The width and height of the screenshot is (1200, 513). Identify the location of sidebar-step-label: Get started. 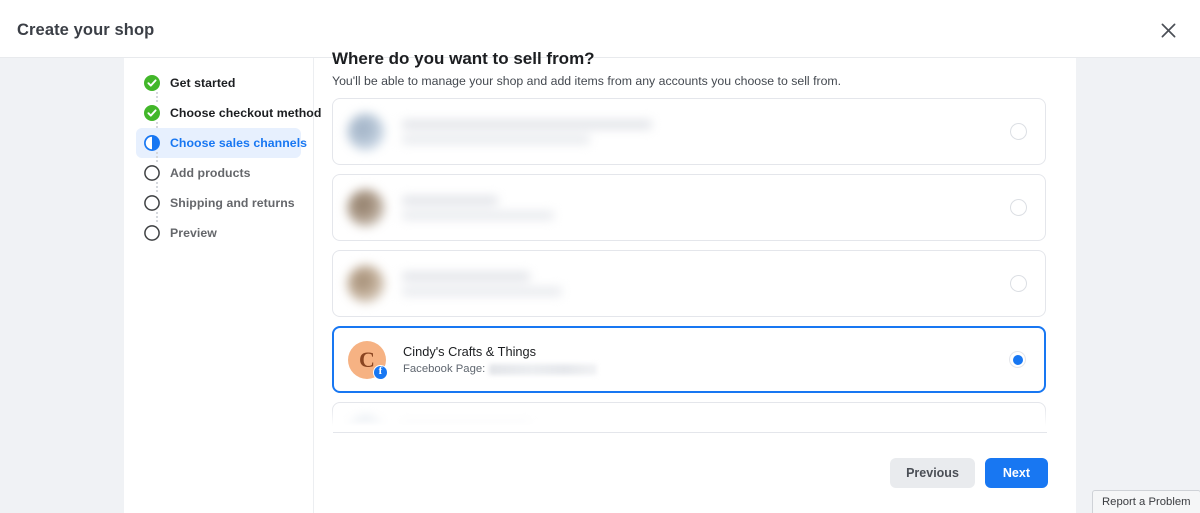
(203, 83).